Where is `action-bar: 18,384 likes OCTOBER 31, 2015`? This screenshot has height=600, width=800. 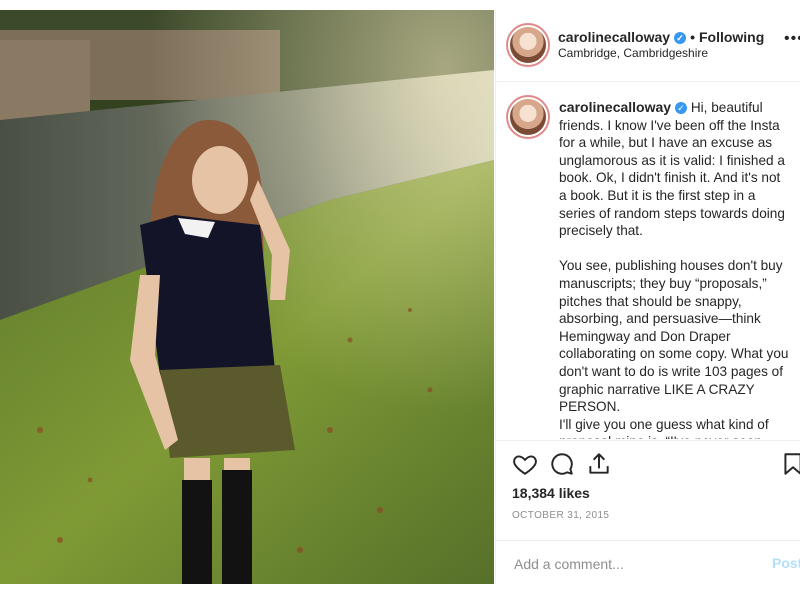 action-bar: 18,384 likes OCTOBER 31, 2015 is located at coordinates (648, 490).